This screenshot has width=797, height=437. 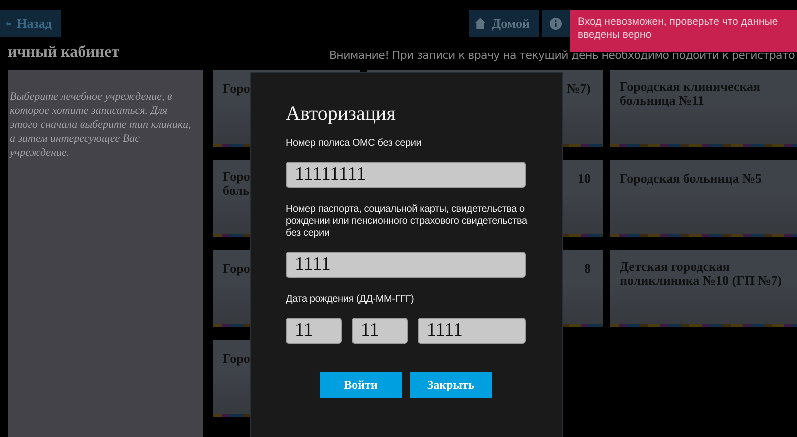 I want to click on clinic-name: 8, so click(x=587, y=269).